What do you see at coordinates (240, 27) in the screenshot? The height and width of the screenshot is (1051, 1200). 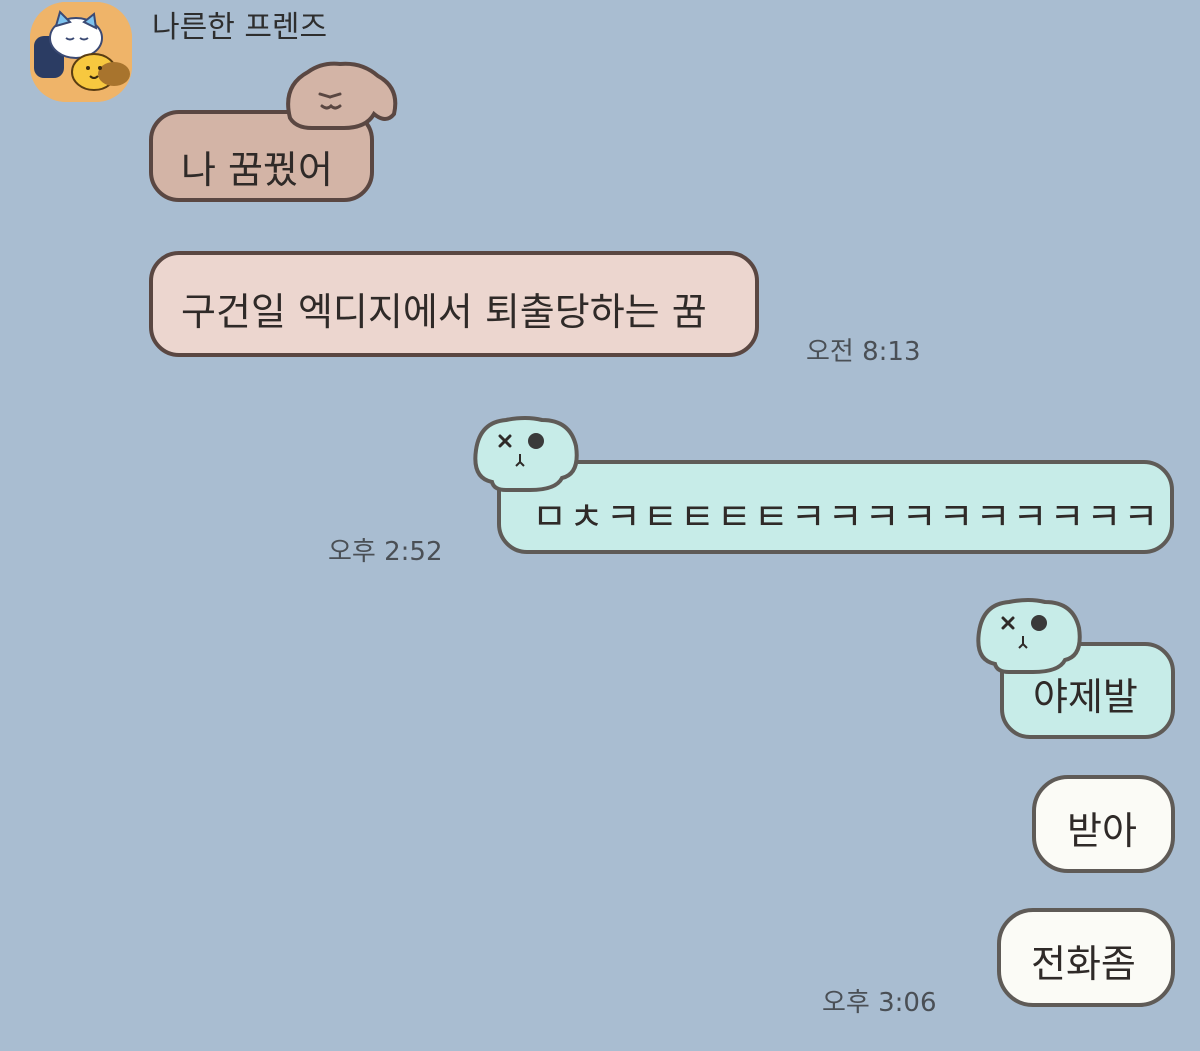 I see `sender-name: 나른한 프렌즈` at bounding box center [240, 27].